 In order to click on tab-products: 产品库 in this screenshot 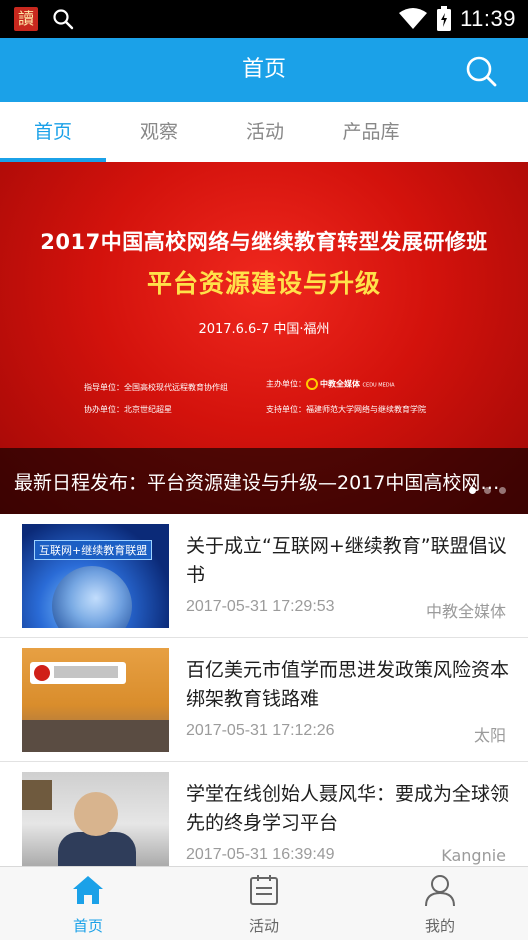, I will do `click(371, 132)`.